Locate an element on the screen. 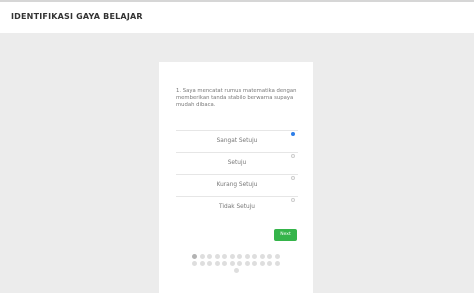 The width and height of the screenshot is (474, 293). option-label: Kurang Setuju is located at coordinates (237, 185).